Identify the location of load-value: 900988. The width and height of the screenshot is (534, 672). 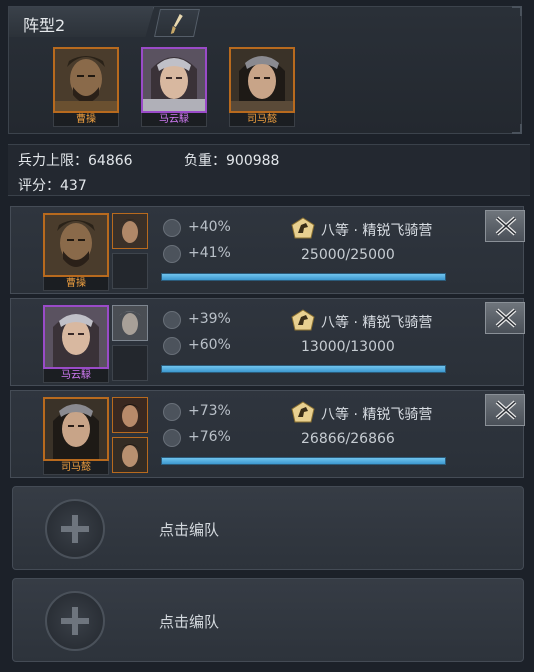
(253, 161).